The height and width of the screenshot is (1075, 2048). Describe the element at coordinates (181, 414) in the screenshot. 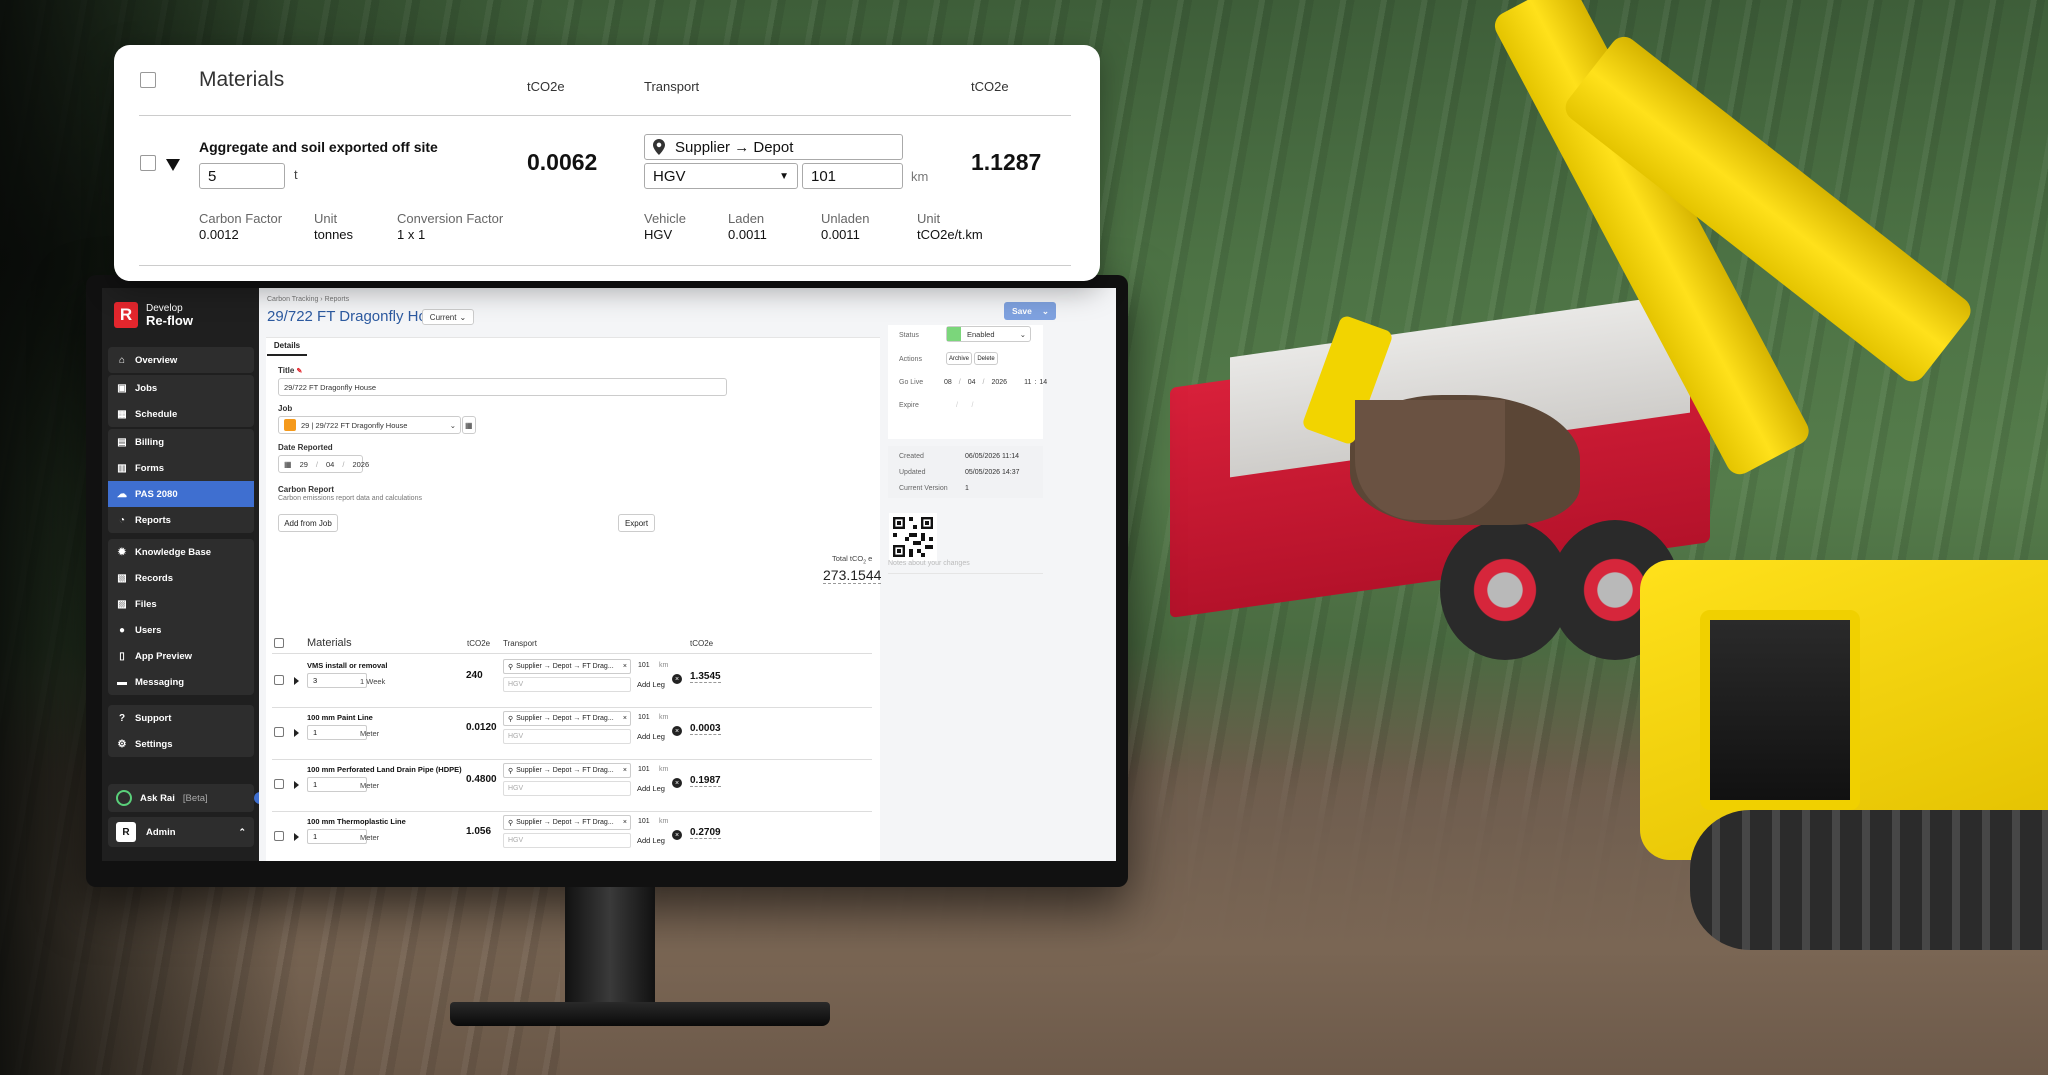

I see `sidebar-item-schedule: ▦ Schedule` at that location.